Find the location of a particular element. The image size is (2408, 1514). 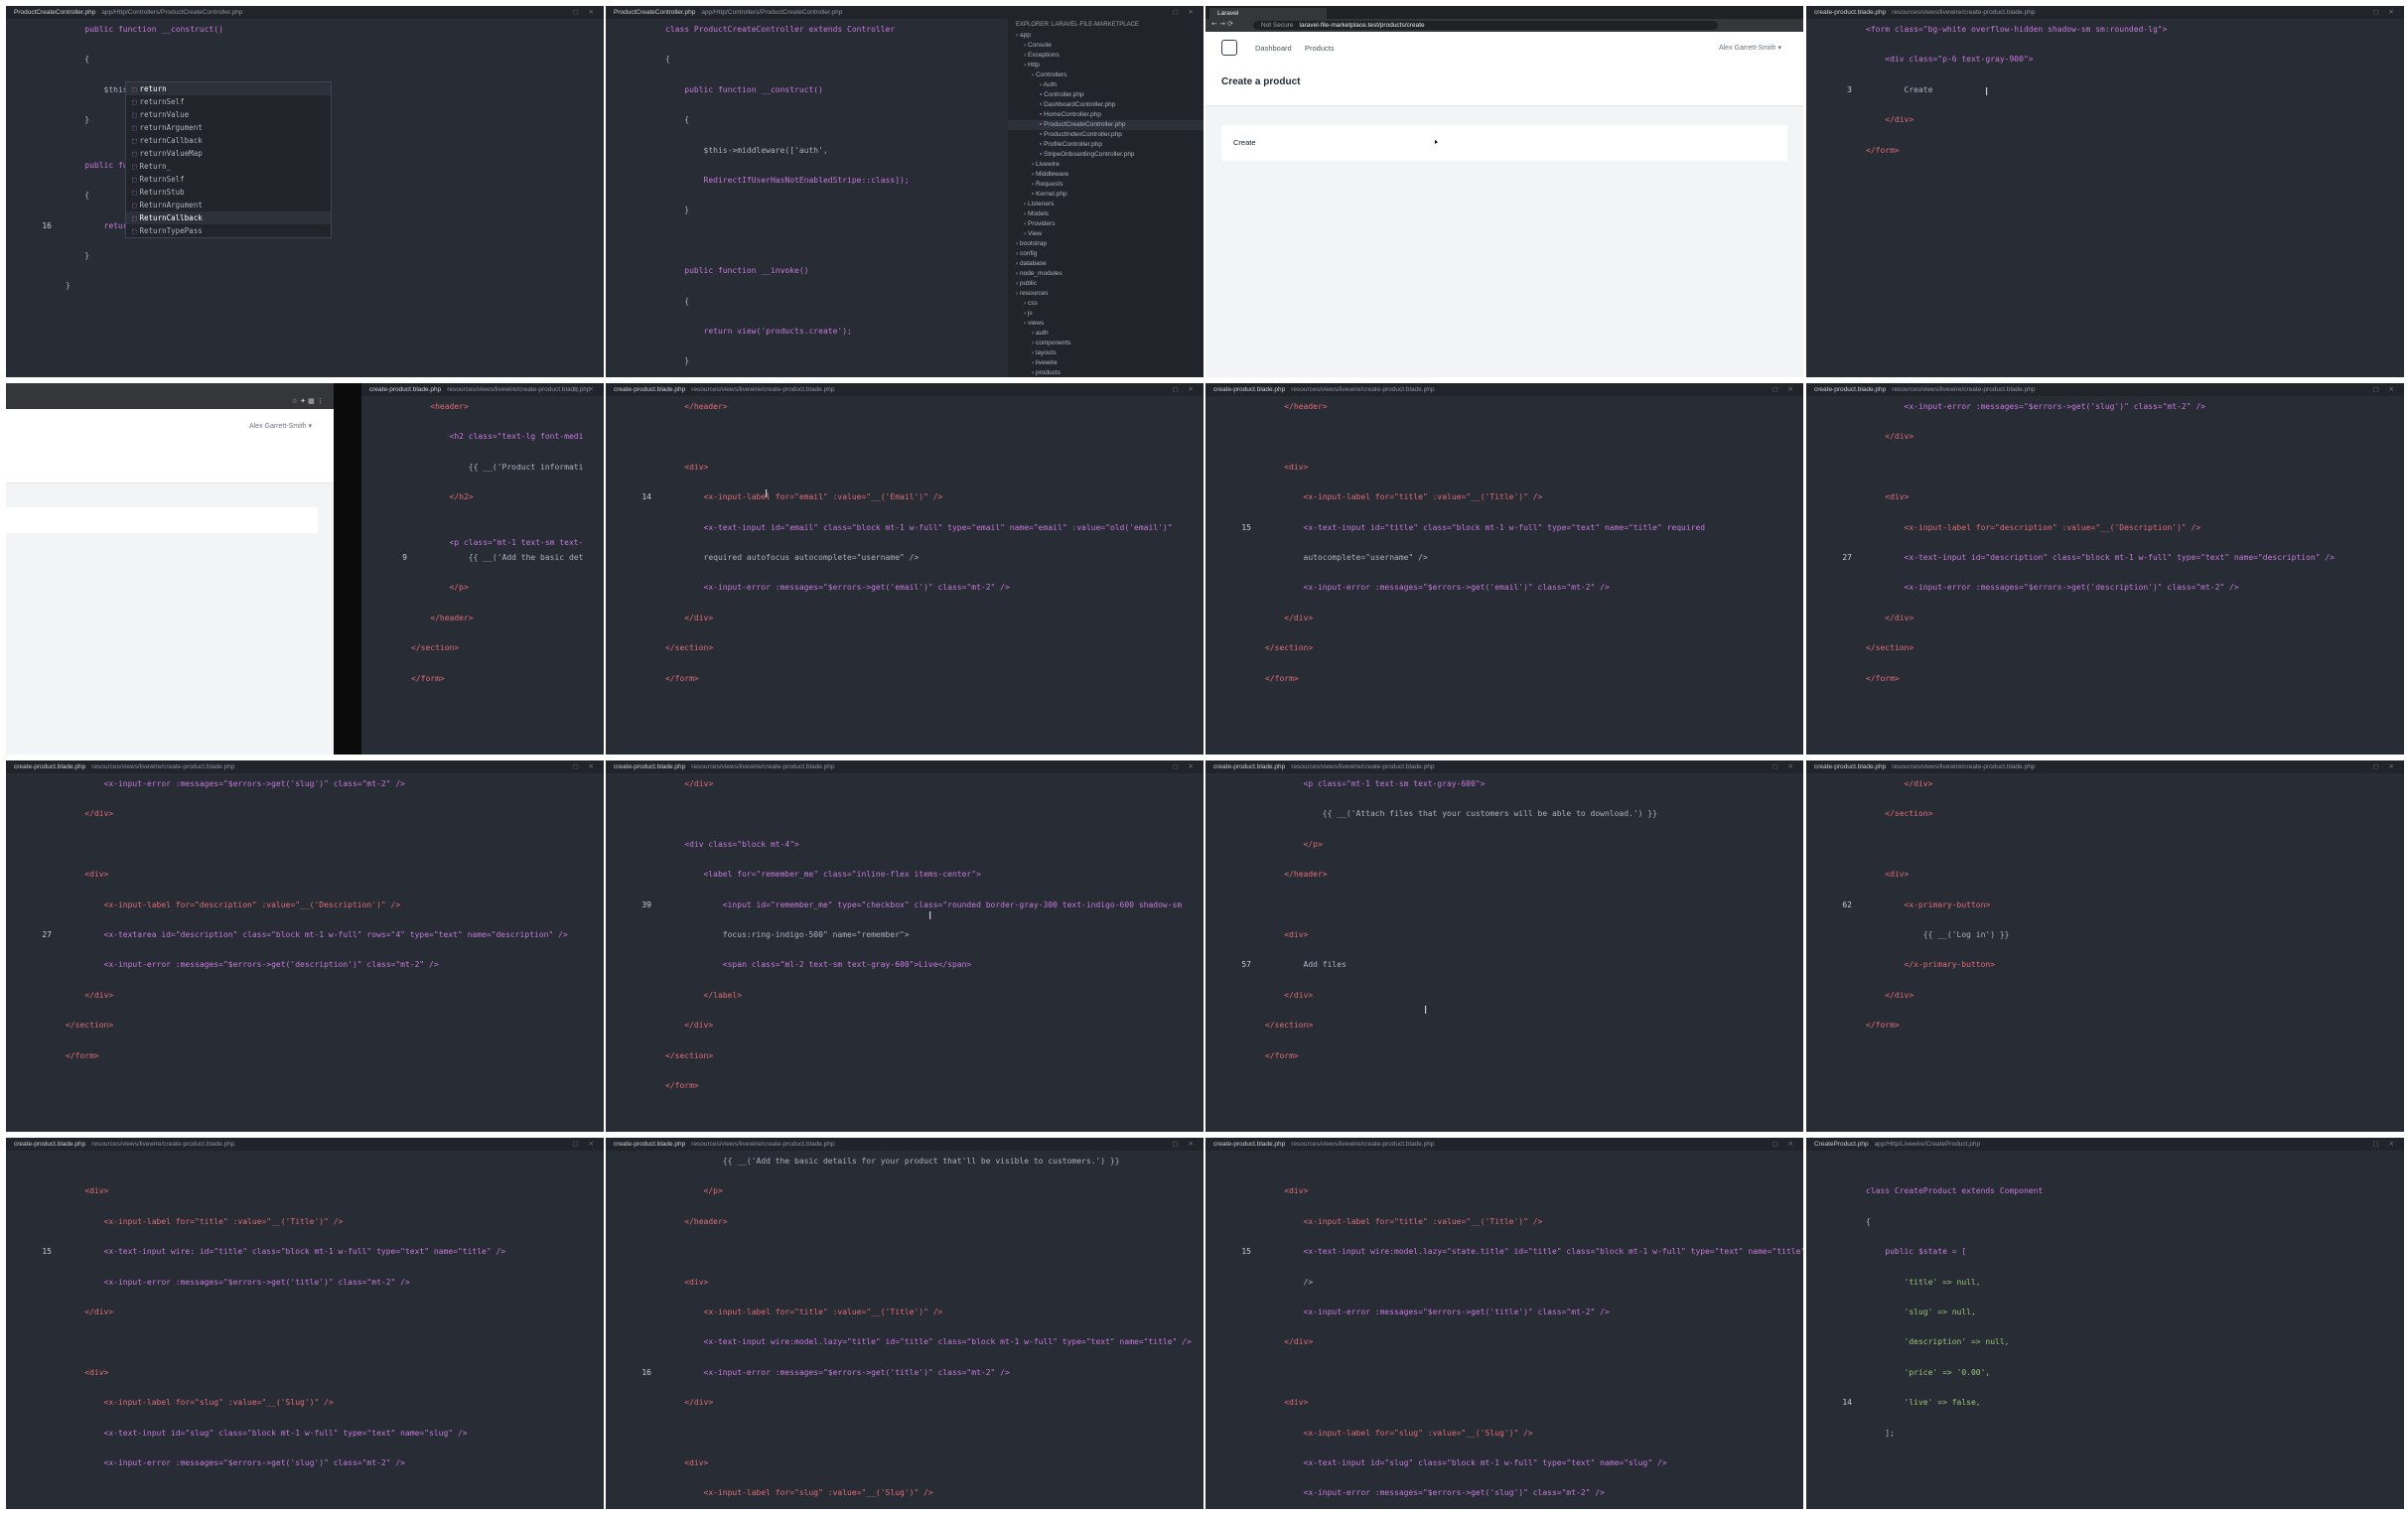

app-logo-icon is located at coordinates (1229, 48).